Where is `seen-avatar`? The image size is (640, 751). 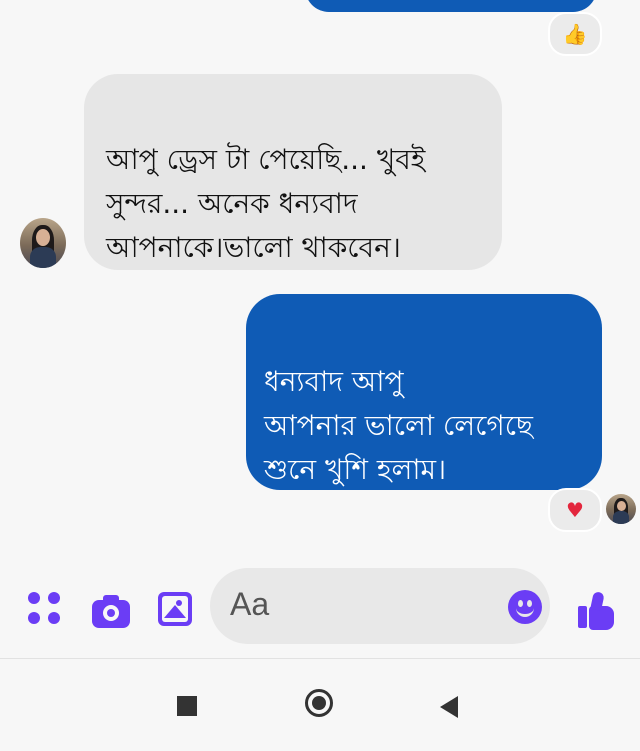
seen-avatar is located at coordinates (621, 509).